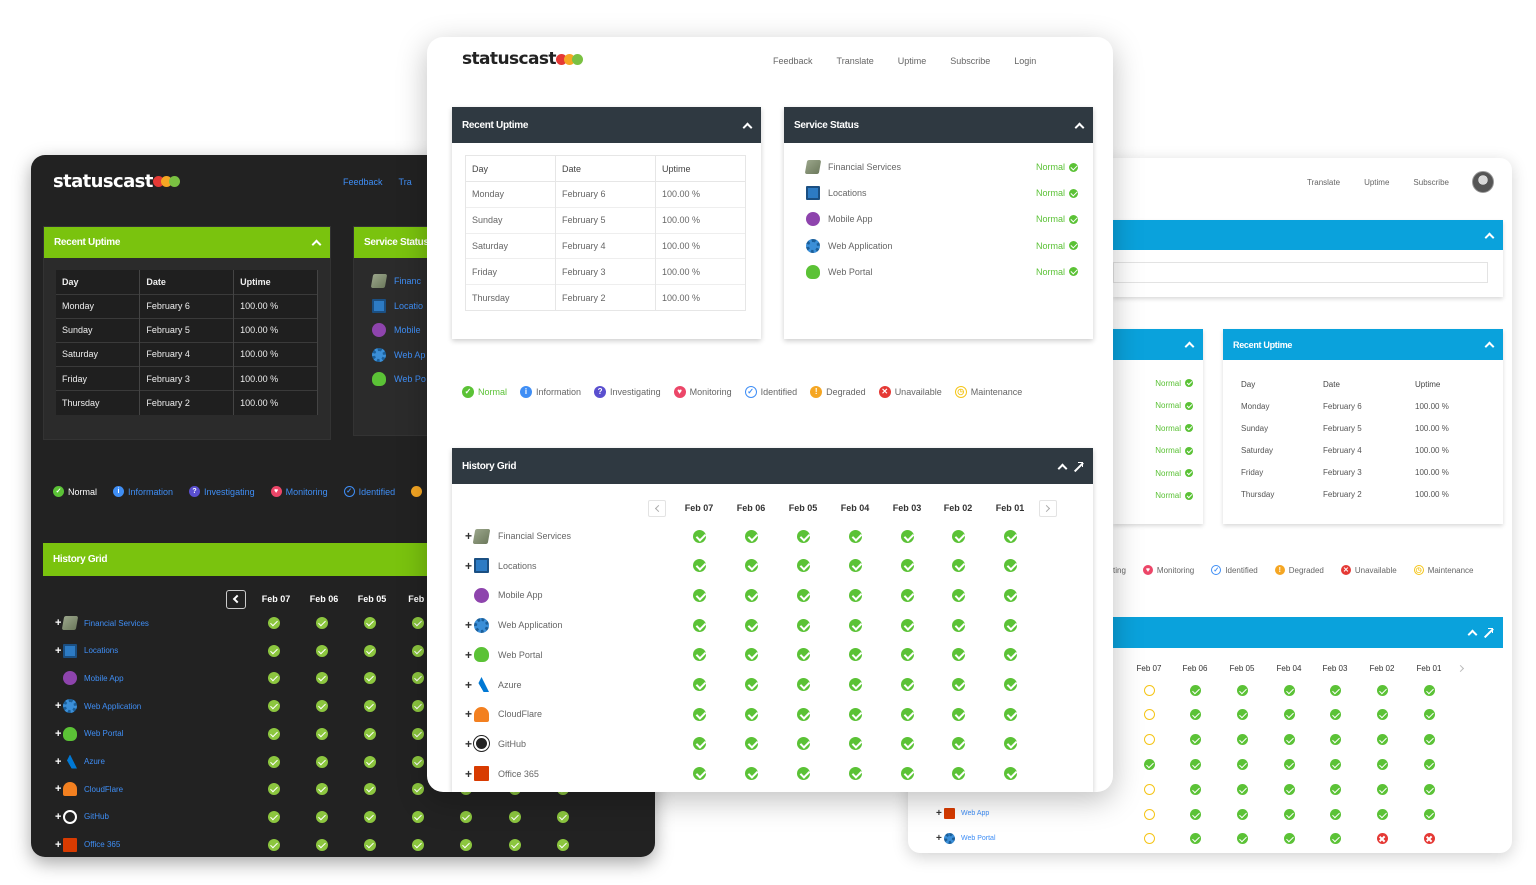 This screenshot has width=1536, height=885. What do you see at coordinates (1483, 182) in the screenshot?
I see `avatar` at bounding box center [1483, 182].